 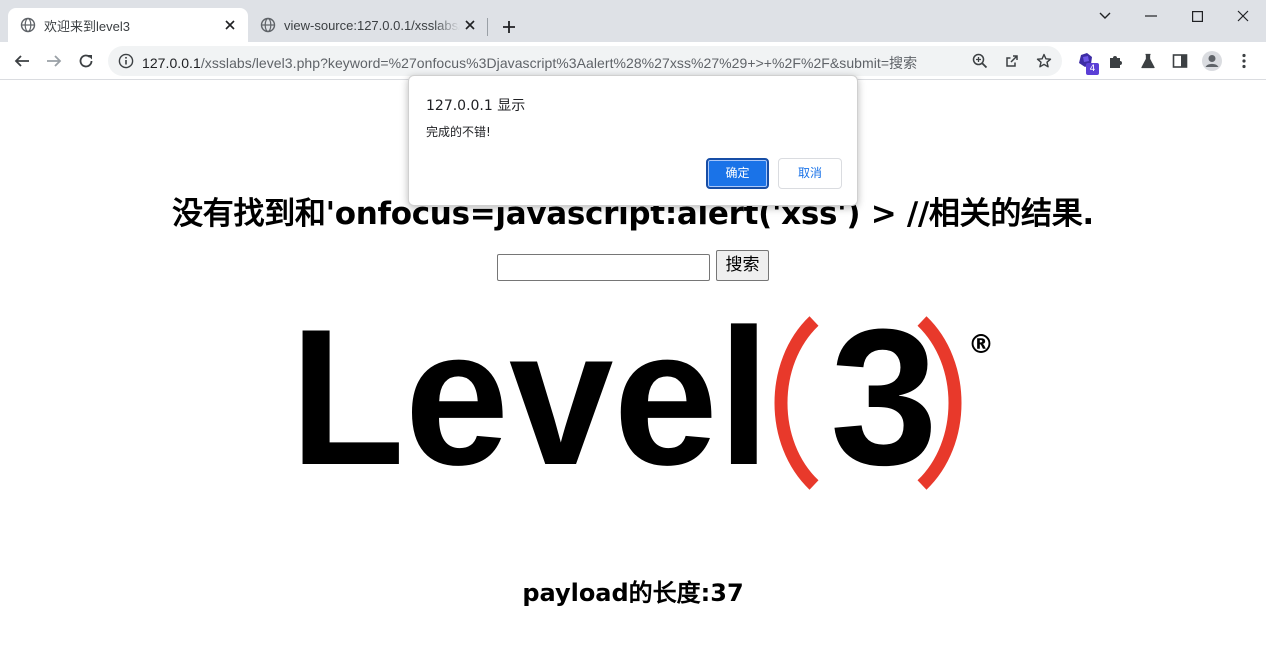 What do you see at coordinates (981, 345) in the screenshot?
I see `logo-registered-mark: ®` at bounding box center [981, 345].